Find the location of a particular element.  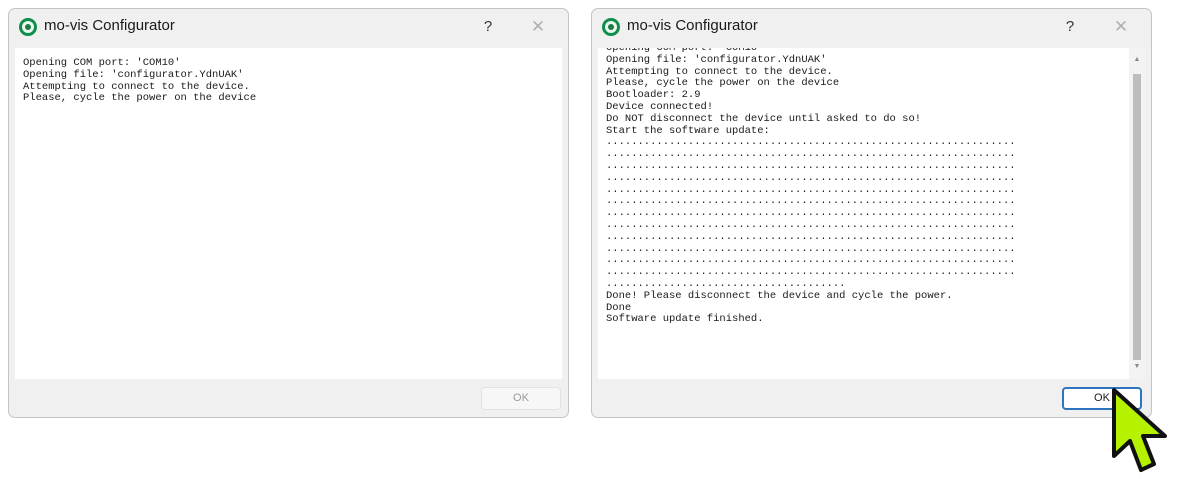

vertical-scrollbar: ▲ ▼ is located at coordinates (1137, 213).